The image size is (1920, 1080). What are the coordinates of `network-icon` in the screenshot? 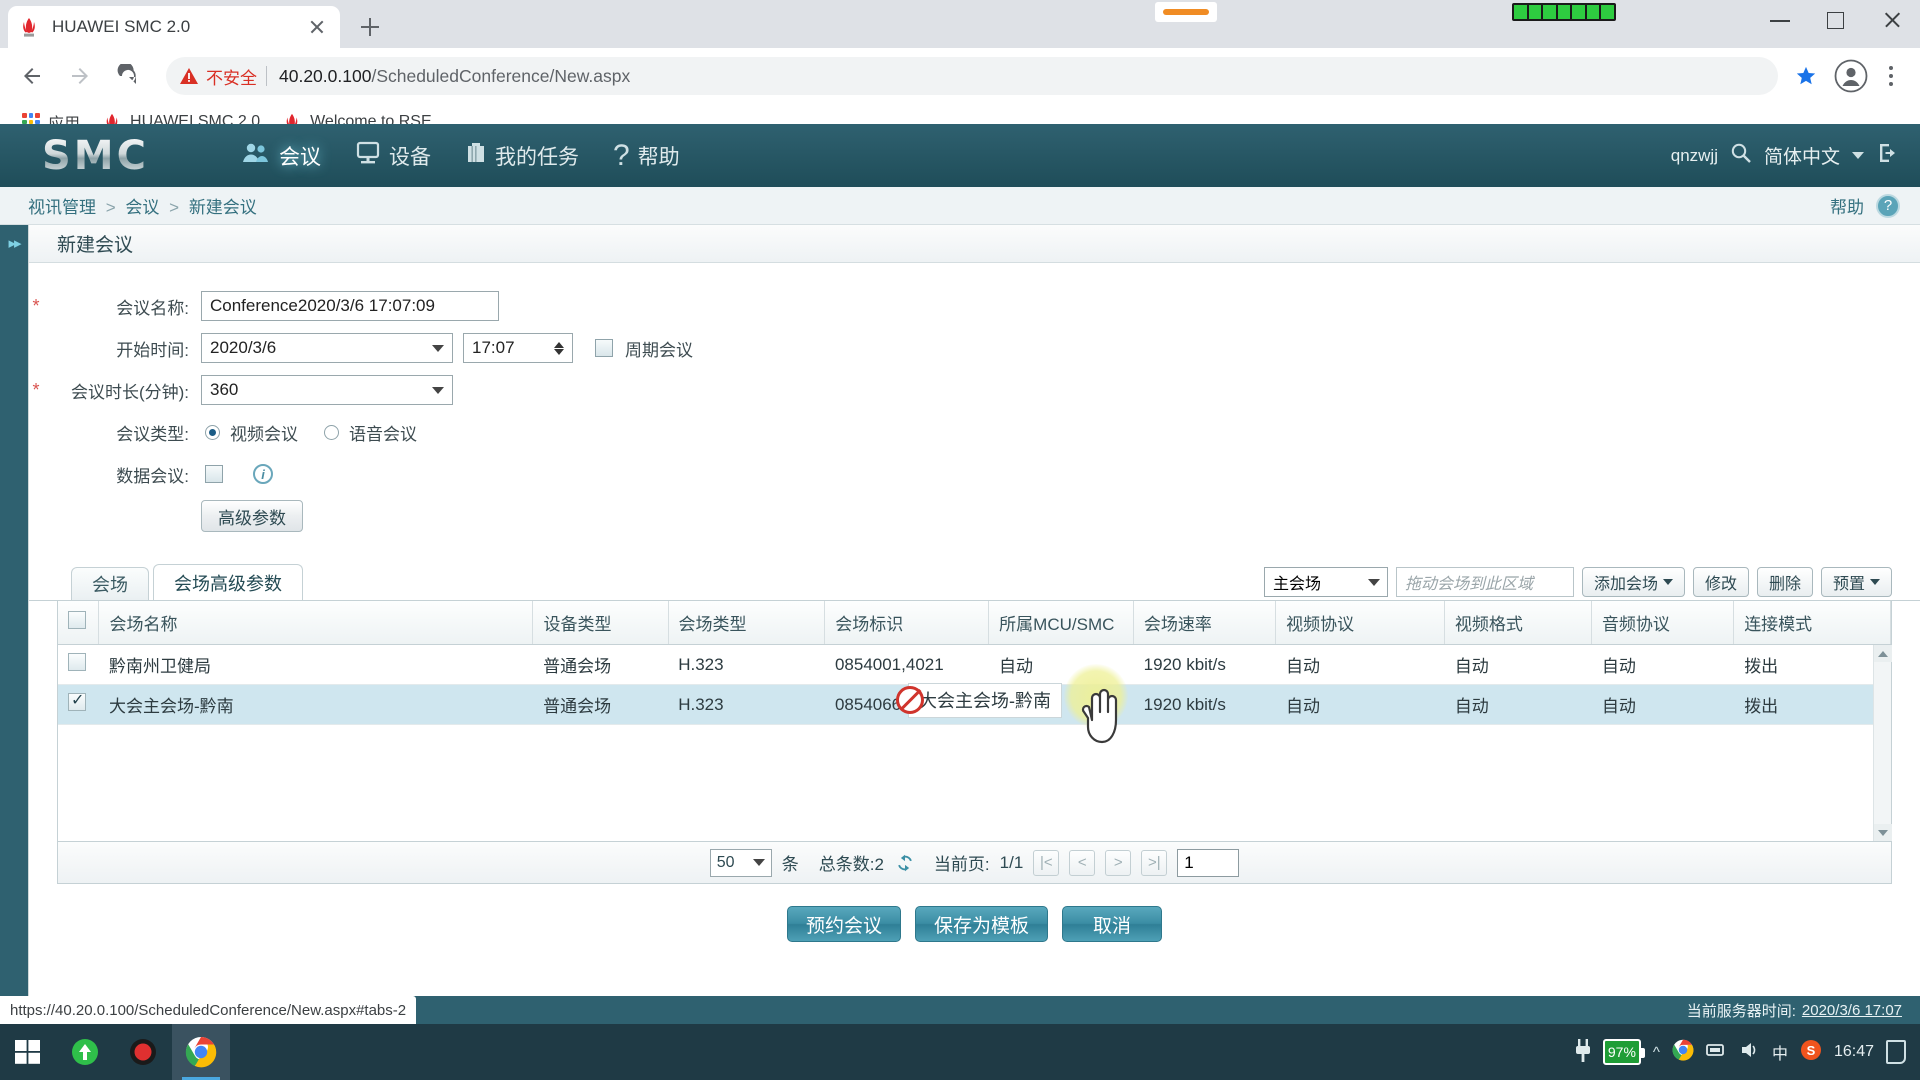 It's located at (1717, 1052).